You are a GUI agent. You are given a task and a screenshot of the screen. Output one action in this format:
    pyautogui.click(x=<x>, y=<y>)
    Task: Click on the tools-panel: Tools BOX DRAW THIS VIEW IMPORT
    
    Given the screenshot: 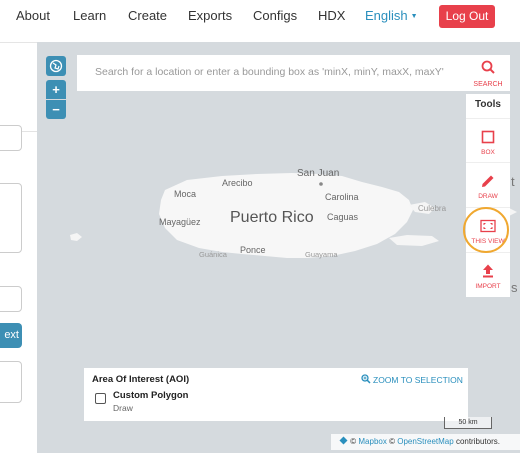 What is the action you would take?
    pyautogui.click(x=488, y=195)
    